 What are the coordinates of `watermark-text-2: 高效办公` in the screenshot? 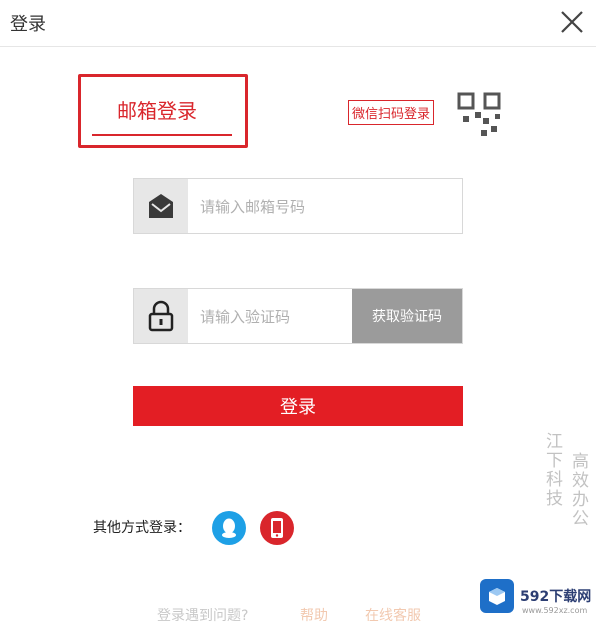 It's located at (578, 490).